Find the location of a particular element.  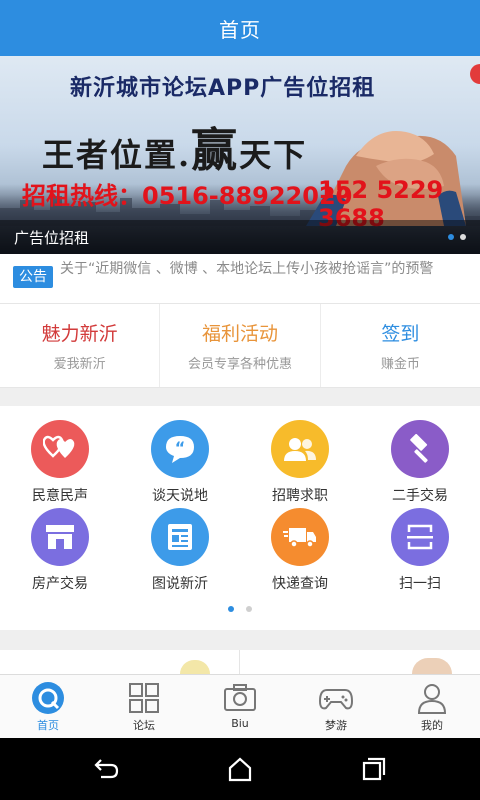

announcement-tag: 公告 is located at coordinates (33, 277).